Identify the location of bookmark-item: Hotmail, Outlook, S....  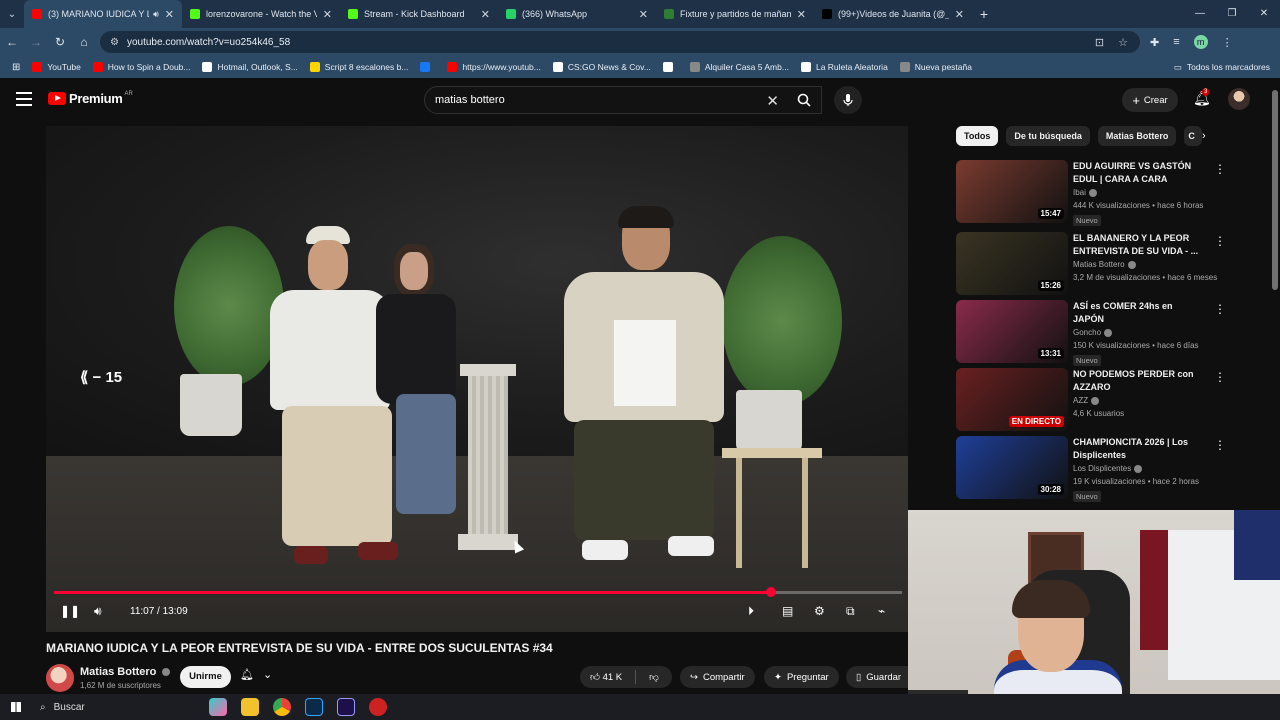
(250, 67).